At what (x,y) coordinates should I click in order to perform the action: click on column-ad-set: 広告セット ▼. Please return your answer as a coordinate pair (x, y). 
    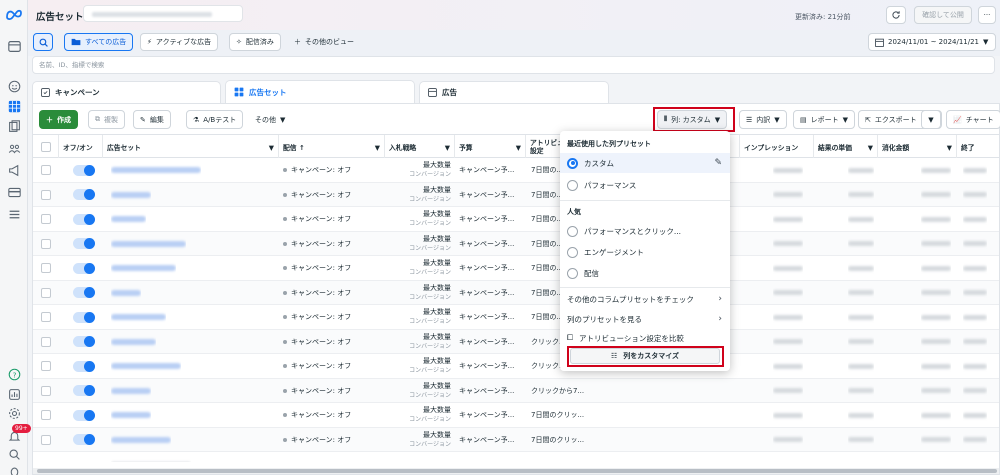
    Looking at the image, I should click on (191, 146).